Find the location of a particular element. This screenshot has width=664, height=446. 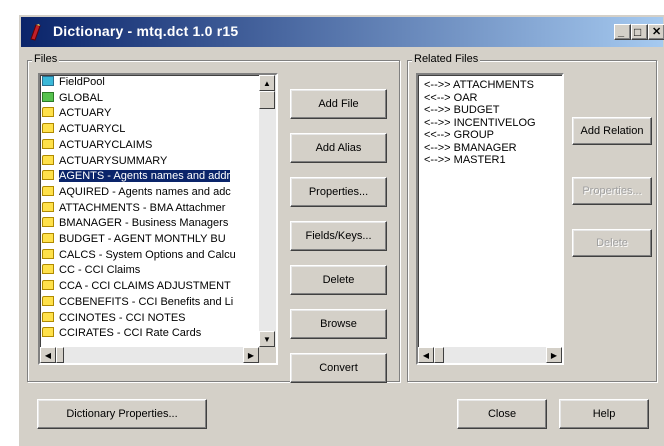

title-bar: Dictionary - mtq.dct 1.0 r15 _ □ ✕ is located at coordinates (342, 32).